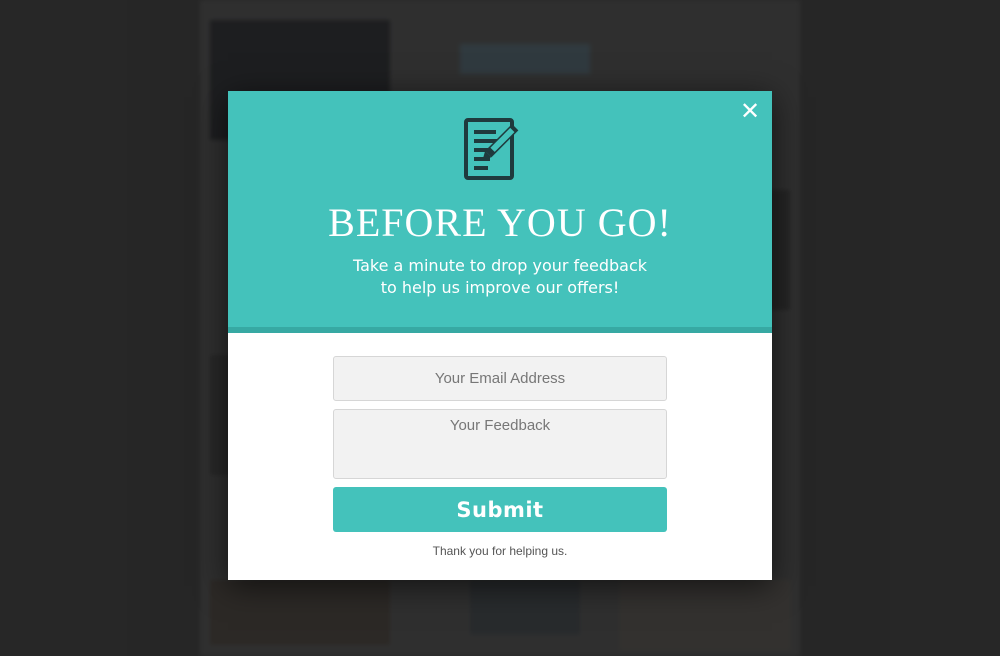 The width and height of the screenshot is (1000, 656). What do you see at coordinates (500, 222) in the screenshot?
I see `modal-title: BEFORE YOU GO!` at bounding box center [500, 222].